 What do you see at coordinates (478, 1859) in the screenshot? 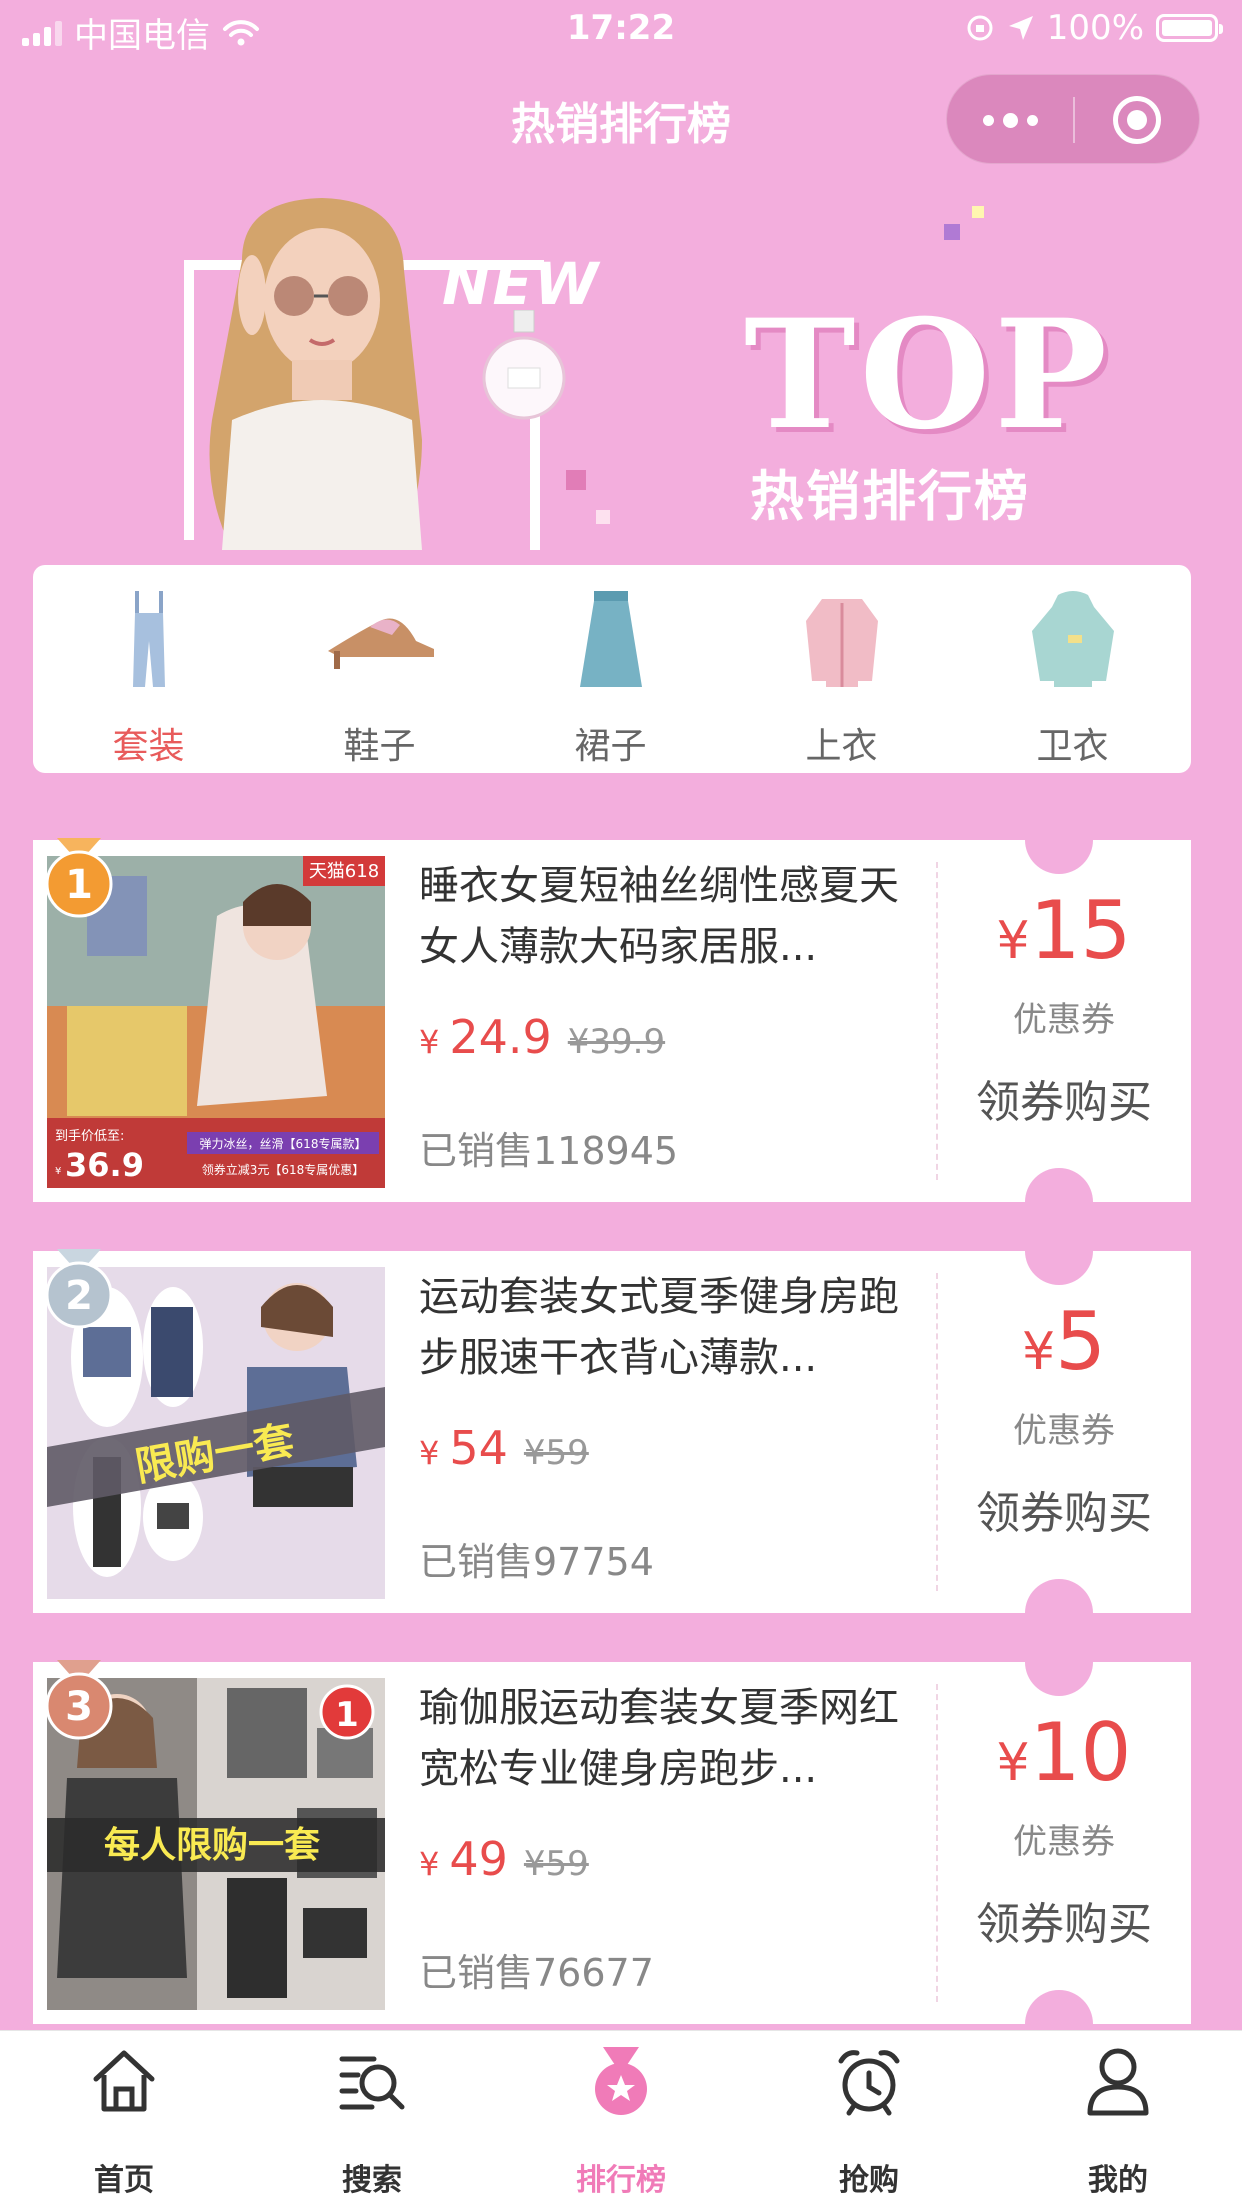
I see `sale-price: 49` at bounding box center [478, 1859].